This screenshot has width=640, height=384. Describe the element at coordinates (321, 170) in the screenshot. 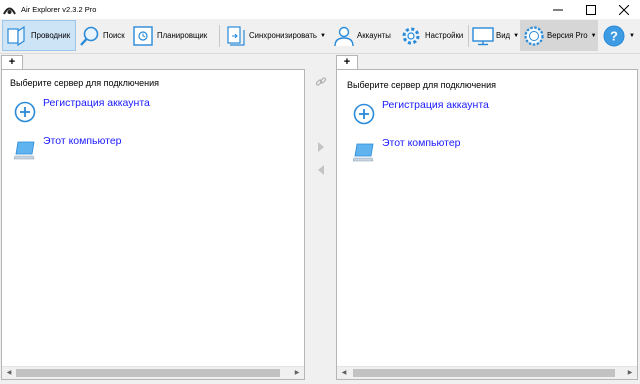

I see `copy-left-arrow-icon` at that location.